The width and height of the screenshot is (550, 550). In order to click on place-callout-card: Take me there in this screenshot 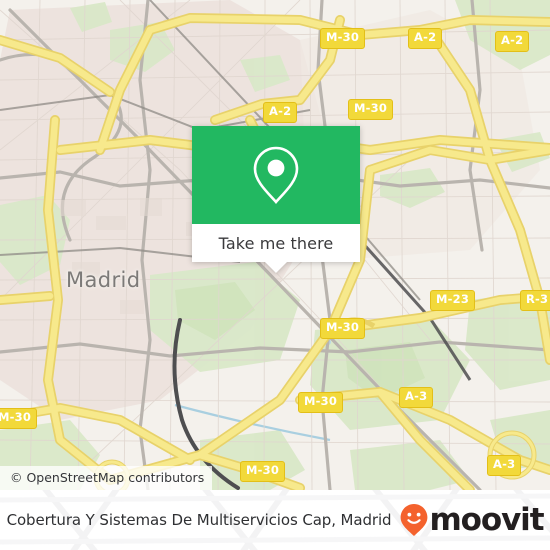, I will do `click(276, 199)`.